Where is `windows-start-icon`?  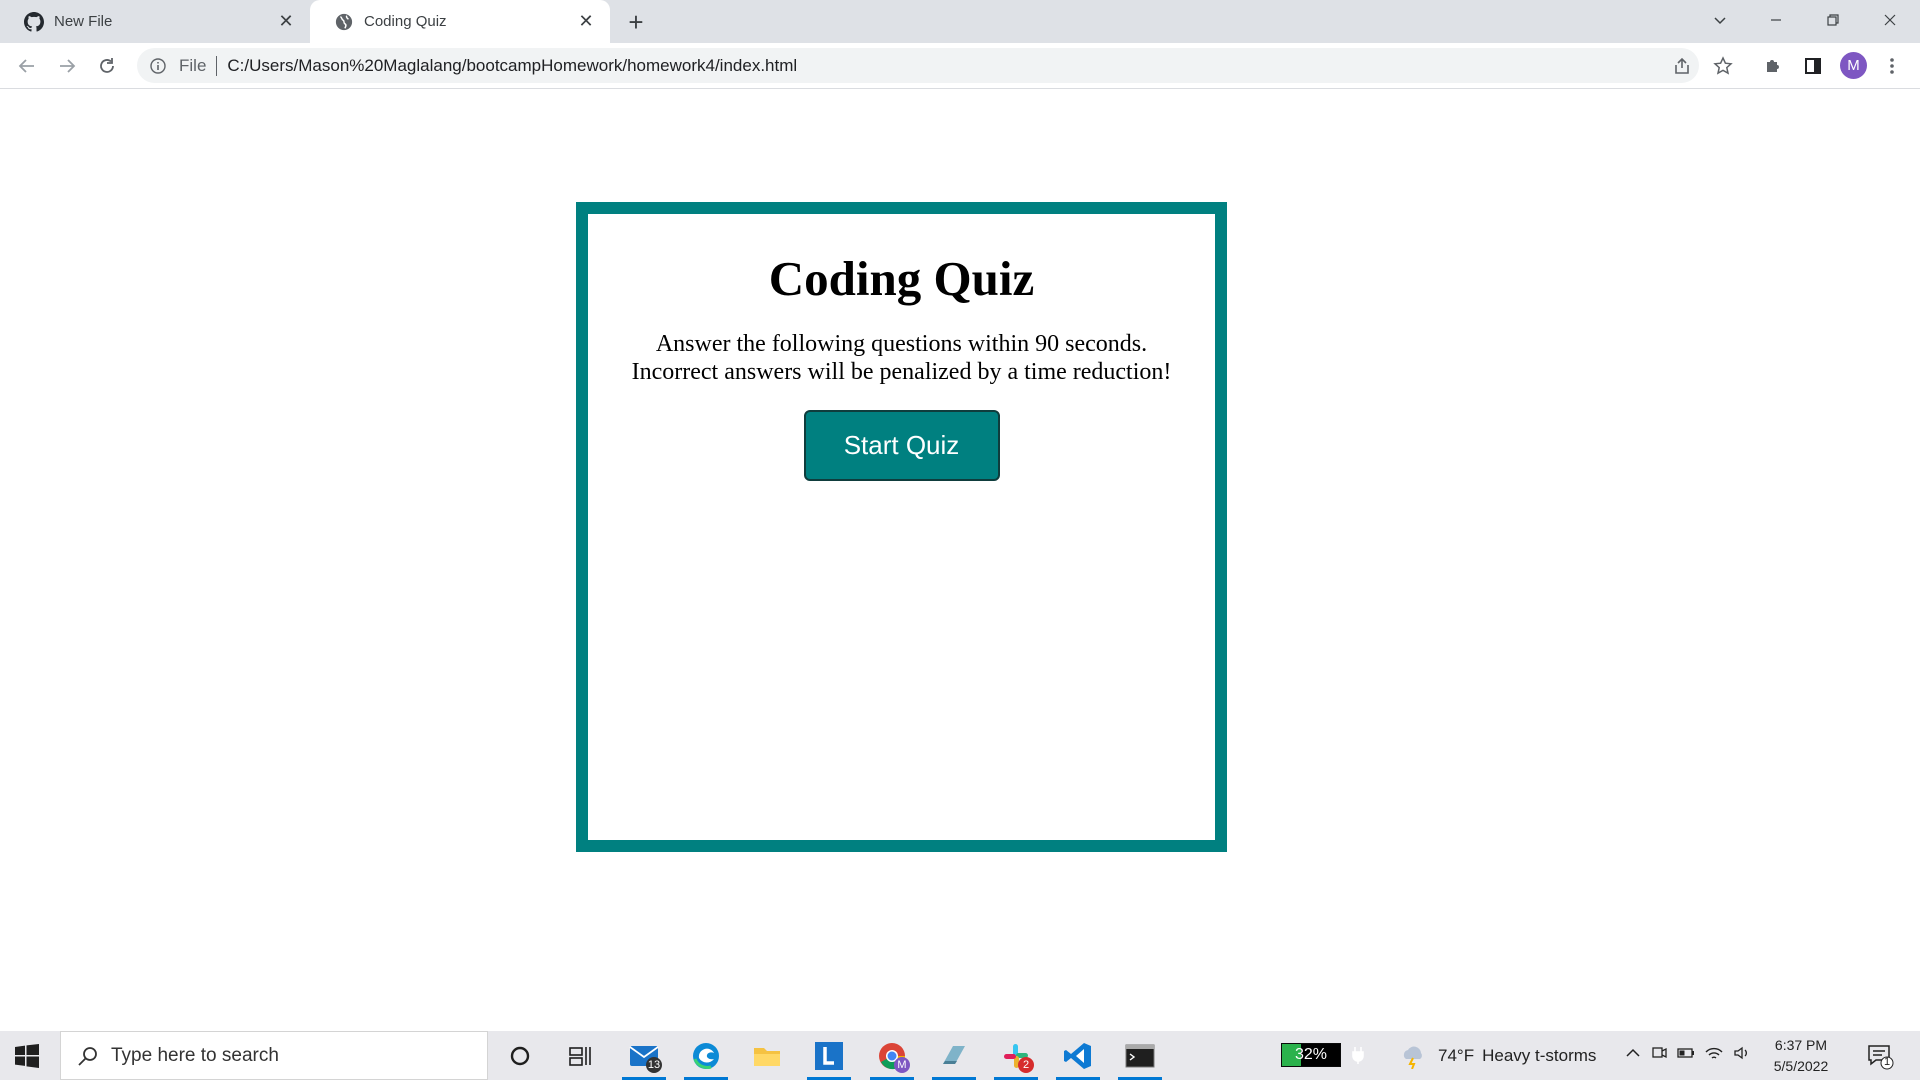 windows-start-icon is located at coordinates (27, 1056).